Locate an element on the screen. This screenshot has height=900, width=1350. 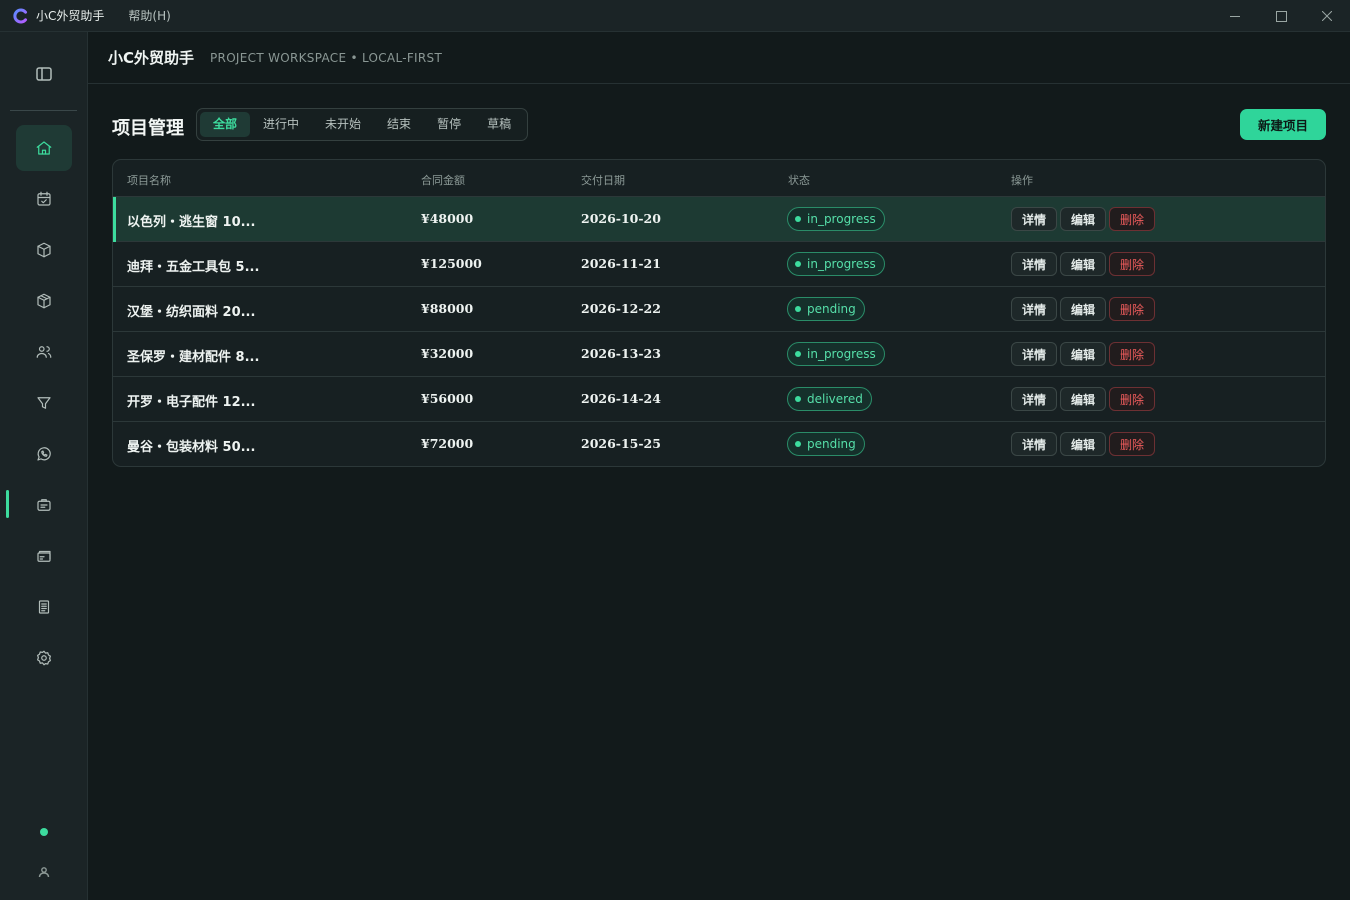
sidebar-divider is located at coordinates (43, 110).